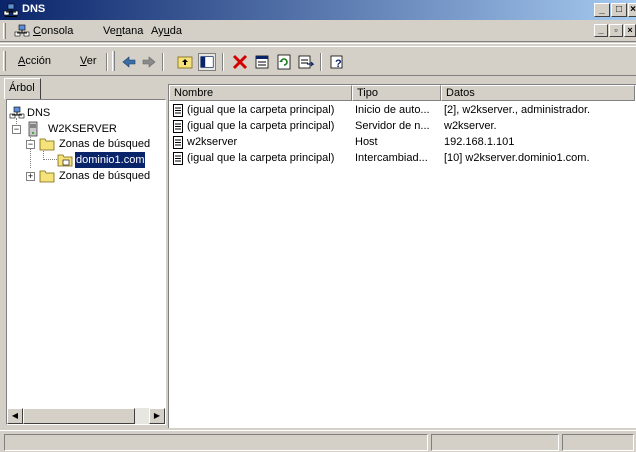 This screenshot has width=636, height=452. What do you see at coordinates (517, 110) in the screenshot?
I see `cell-datos: [2], w2kserver., administrador.` at bounding box center [517, 110].